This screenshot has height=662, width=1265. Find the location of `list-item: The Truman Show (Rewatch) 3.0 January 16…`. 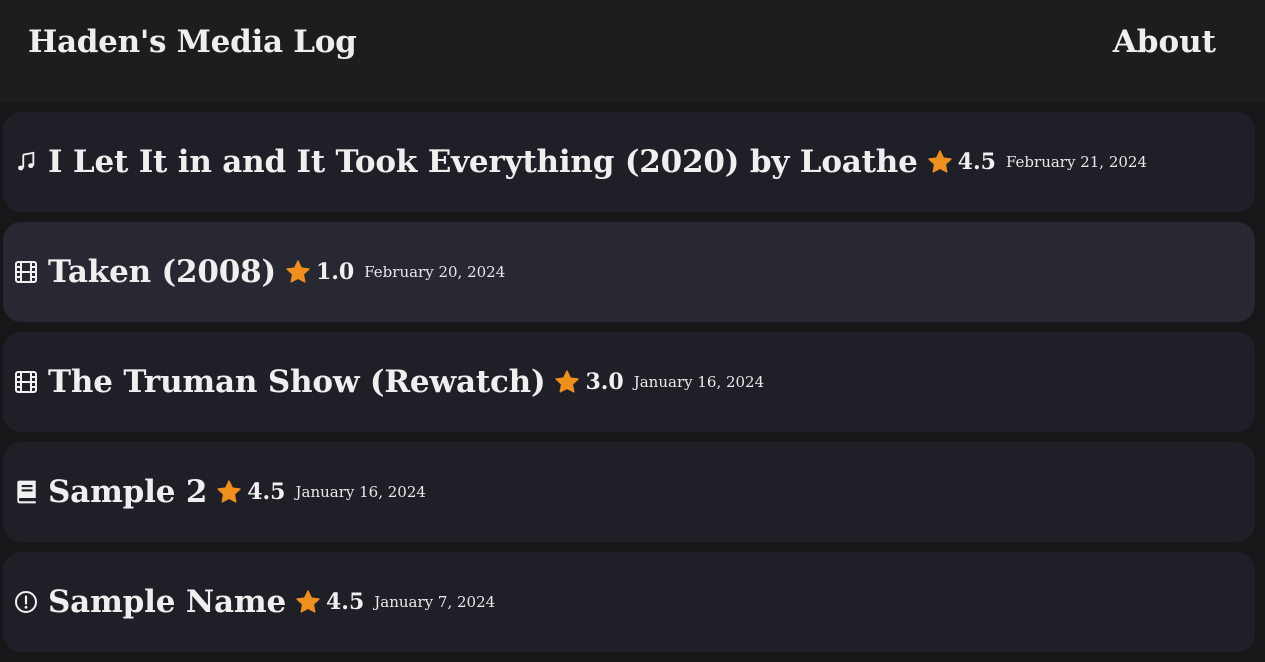

list-item: The Truman Show (Rewatch) 3.0 January 16… is located at coordinates (629, 382).